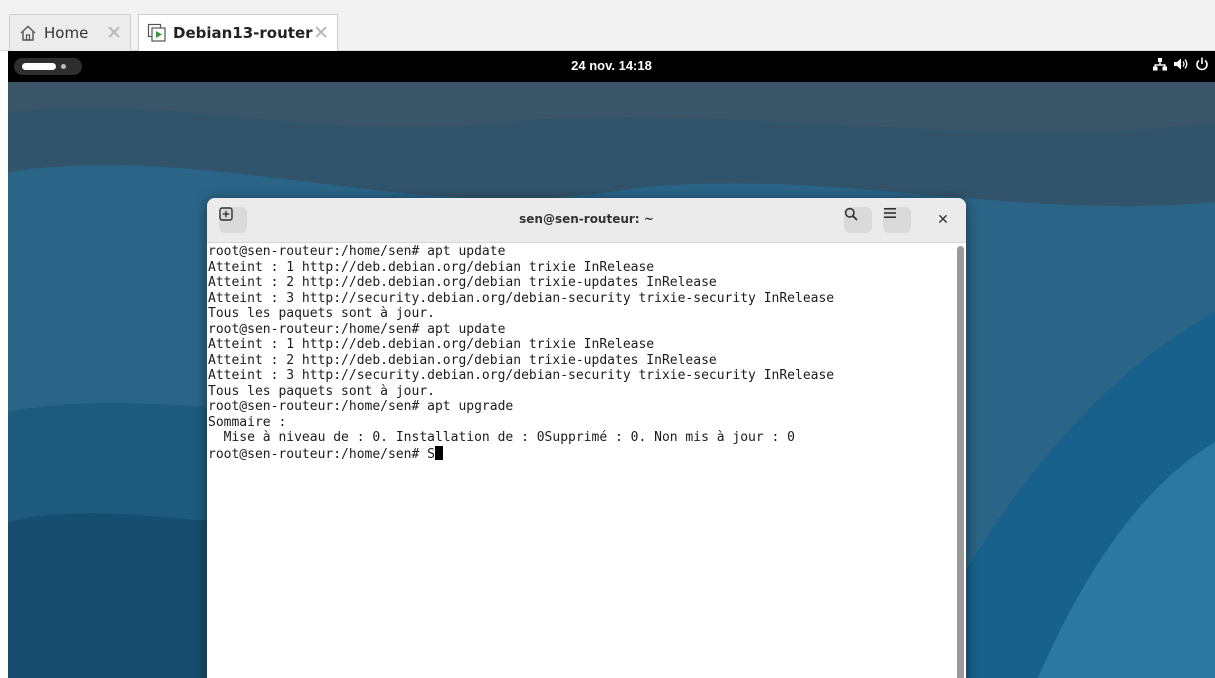 The width and height of the screenshot is (1215, 678). I want to click on vm-play-icon, so click(157, 33).